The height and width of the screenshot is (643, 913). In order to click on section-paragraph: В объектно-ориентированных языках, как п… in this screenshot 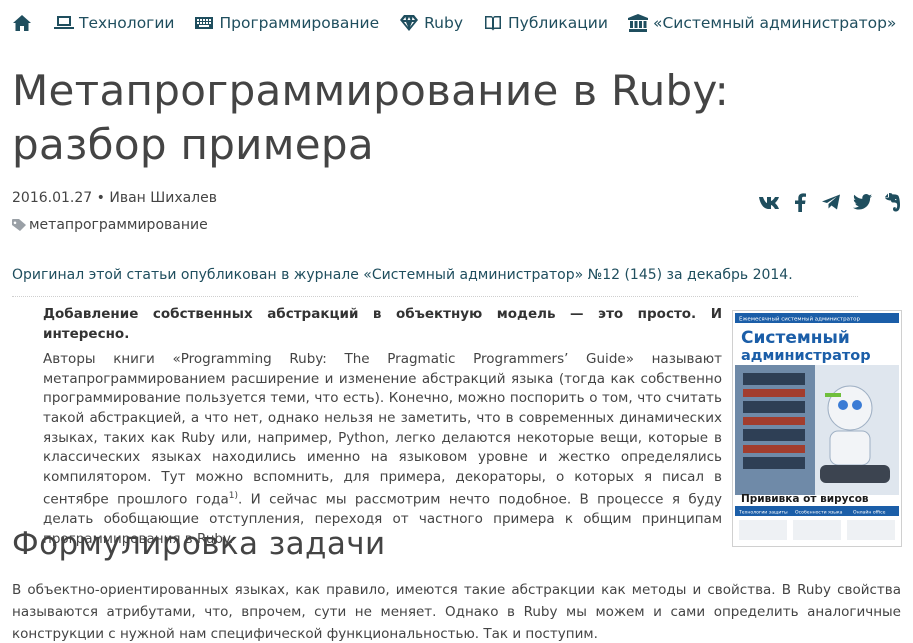, I will do `click(456, 612)`.